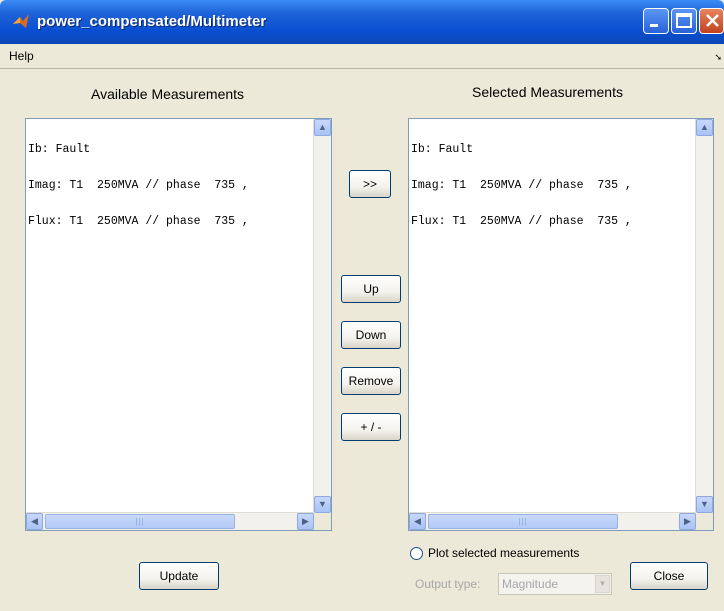 This screenshot has height=611, width=724. I want to click on menu-overflow-icon: ➘, so click(718, 57).